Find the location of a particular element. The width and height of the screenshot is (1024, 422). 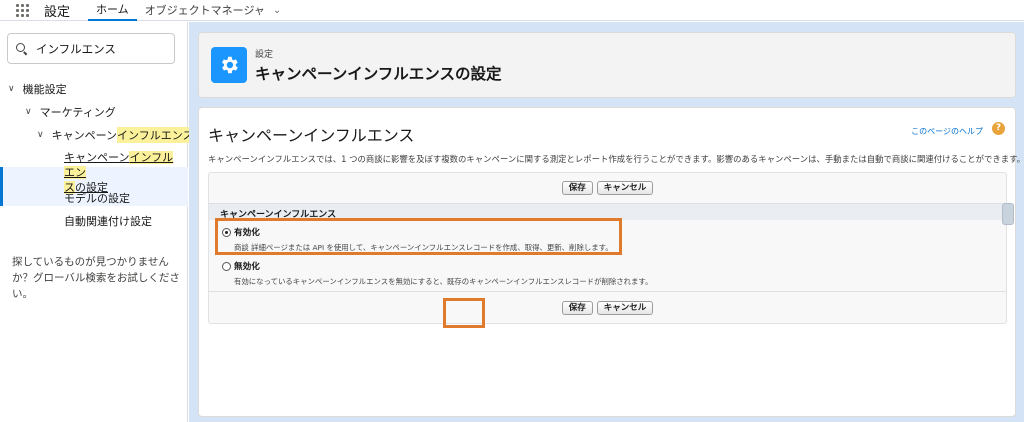

tab-object-manager: オブジェクトマネージャ ⌄ is located at coordinates (213, 10).